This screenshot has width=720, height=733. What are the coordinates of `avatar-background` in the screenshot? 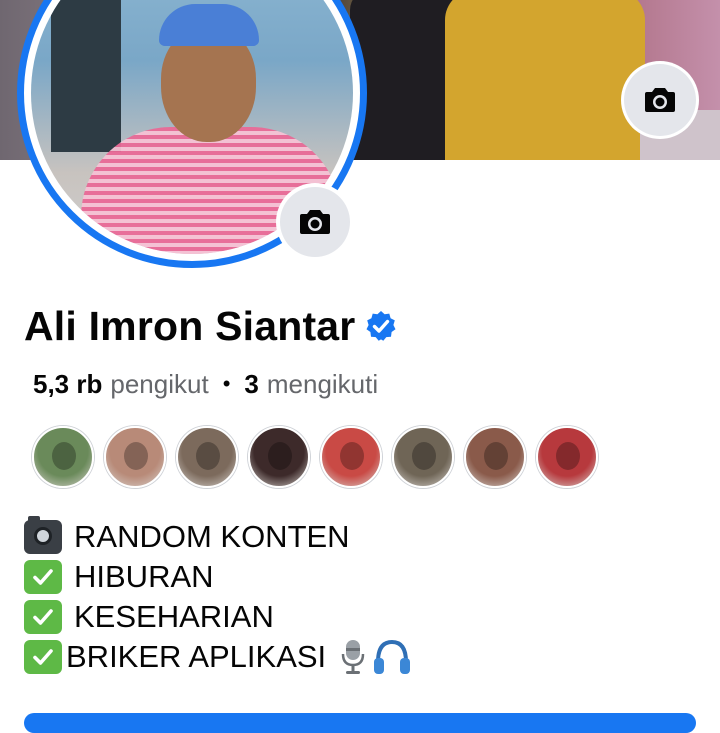 It's located at (86, 76).